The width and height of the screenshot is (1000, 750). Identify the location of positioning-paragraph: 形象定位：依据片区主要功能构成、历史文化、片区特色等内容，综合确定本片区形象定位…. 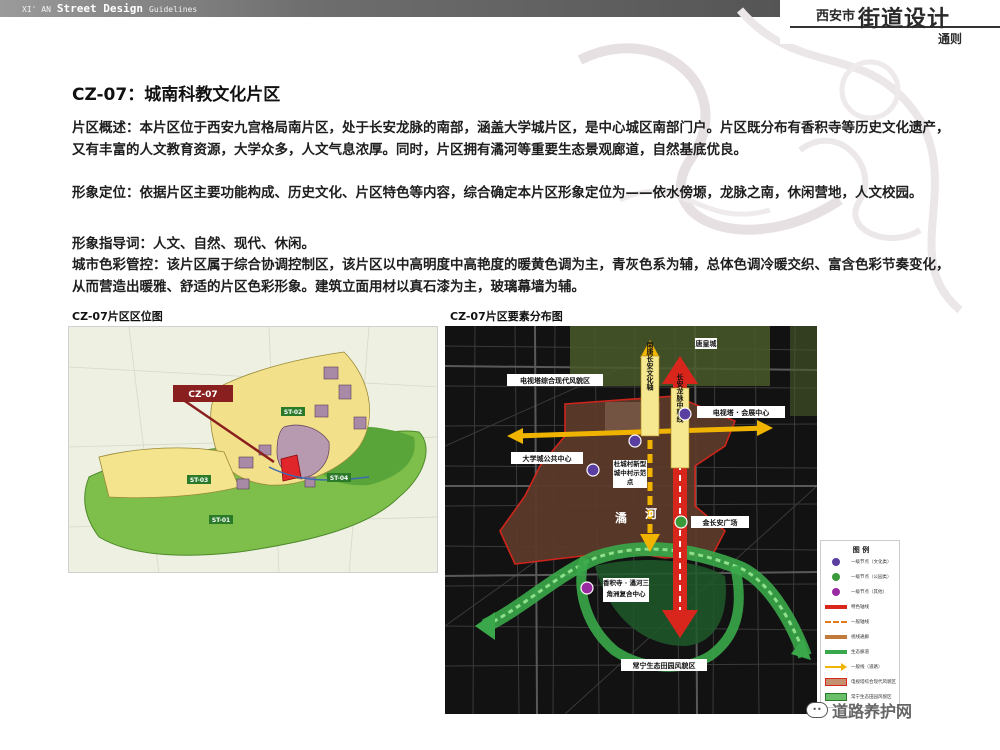
(497, 193).